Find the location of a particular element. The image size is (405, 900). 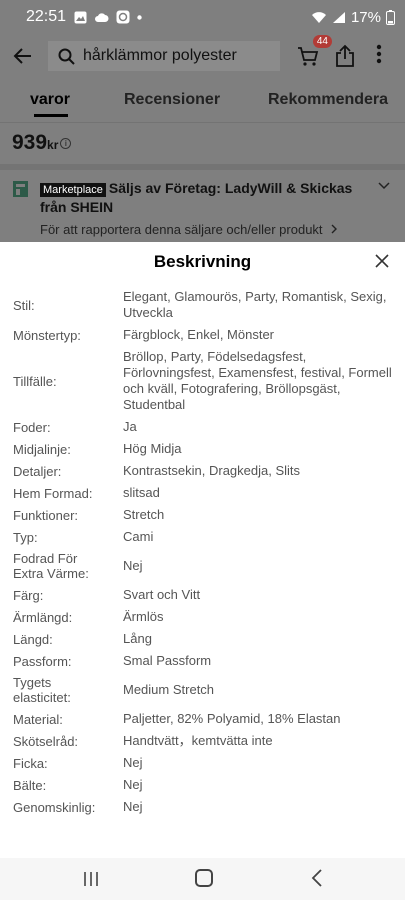

spec-label: Typ: is located at coordinates (25, 537).